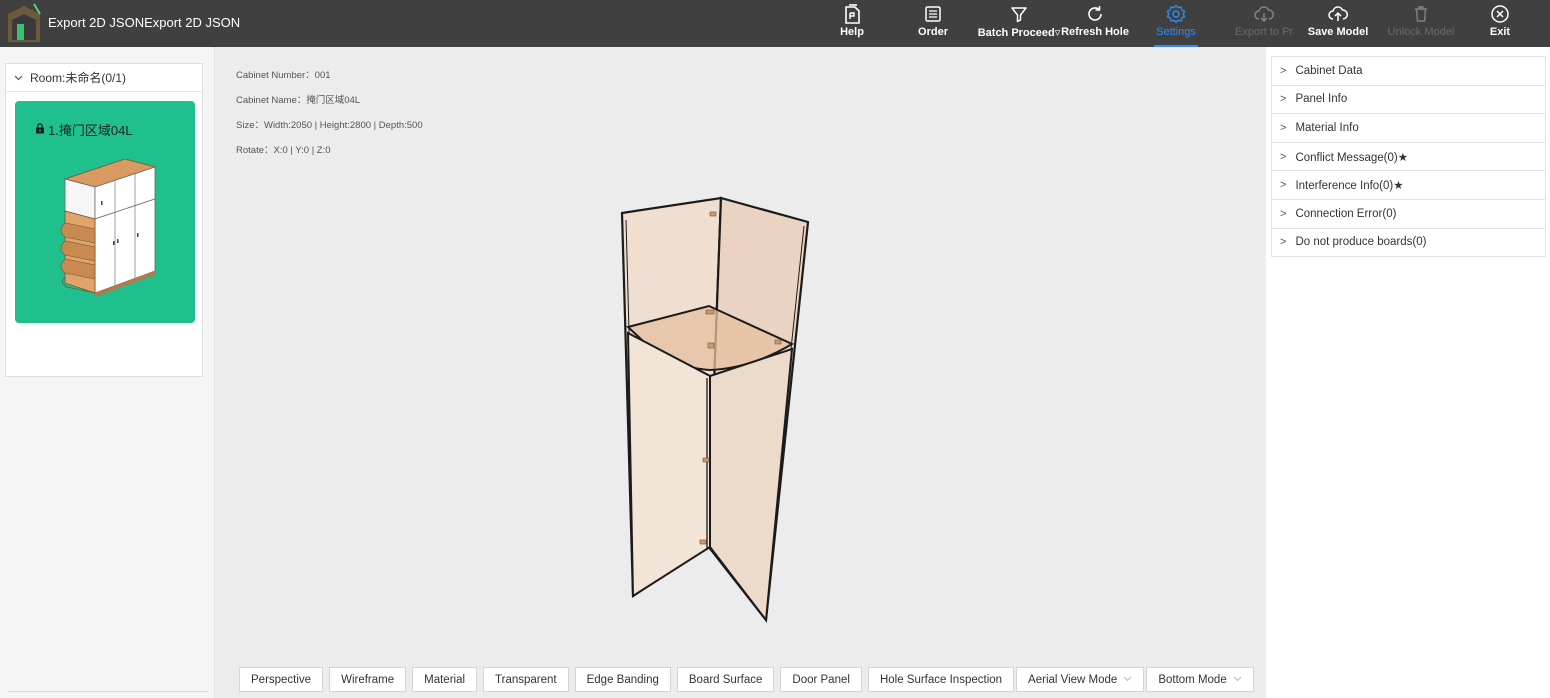  Describe the element at coordinates (1338, 32) in the screenshot. I see `save-model-label: Save Model` at that location.